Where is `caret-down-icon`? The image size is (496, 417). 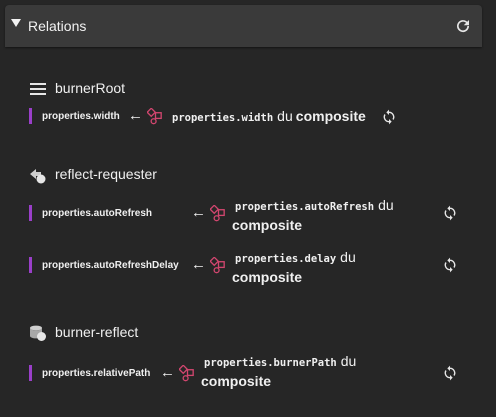 caret-down-icon is located at coordinates (16, 23).